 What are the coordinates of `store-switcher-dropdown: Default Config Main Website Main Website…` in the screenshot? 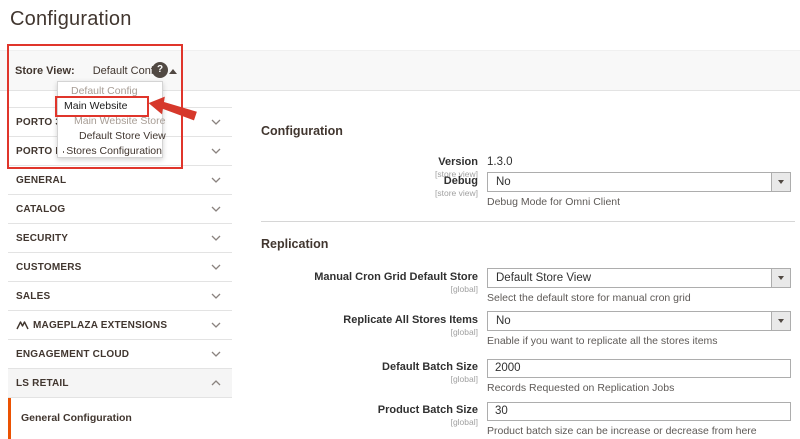 It's located at (111, 120).